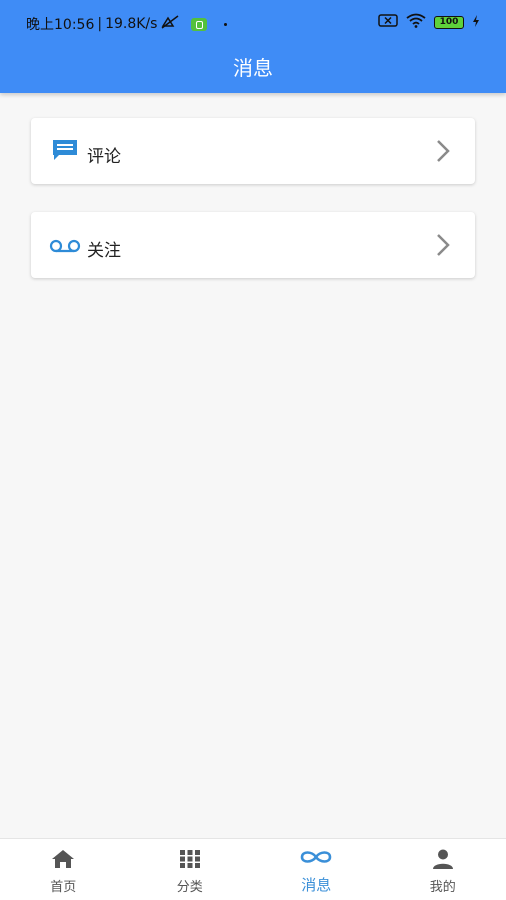 This screenshot has height=900, width=506. I want to click on charging-icon, so click(476, 22).